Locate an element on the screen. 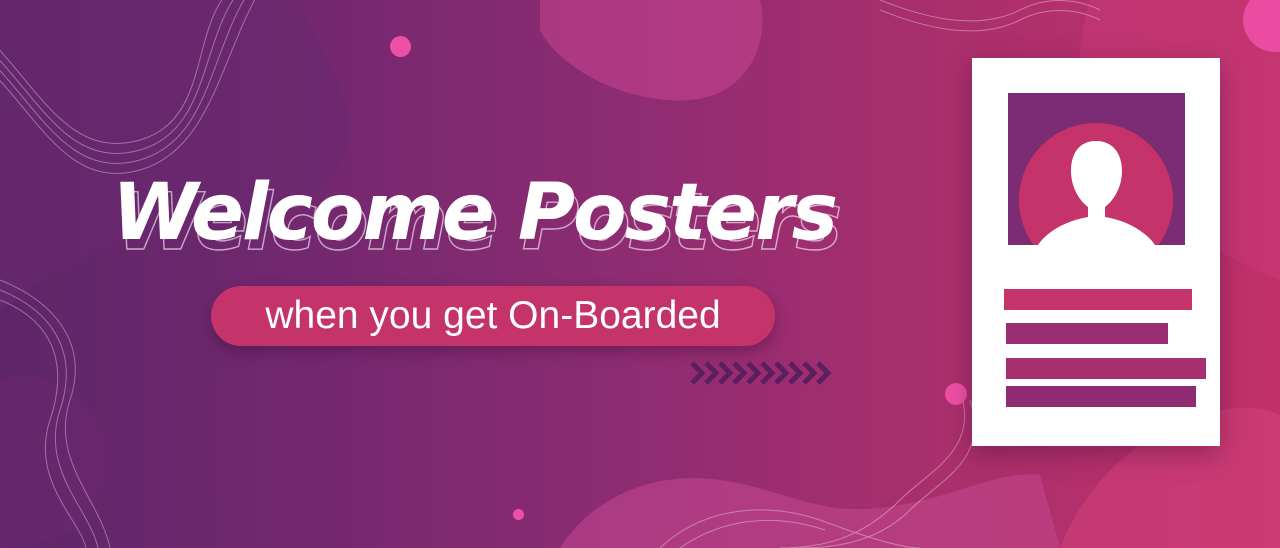 Image resolution: width=1280 pixels, height=548 pixels. subtitle-badge: when you get On-Boarded is located at coordinates (493, 316).